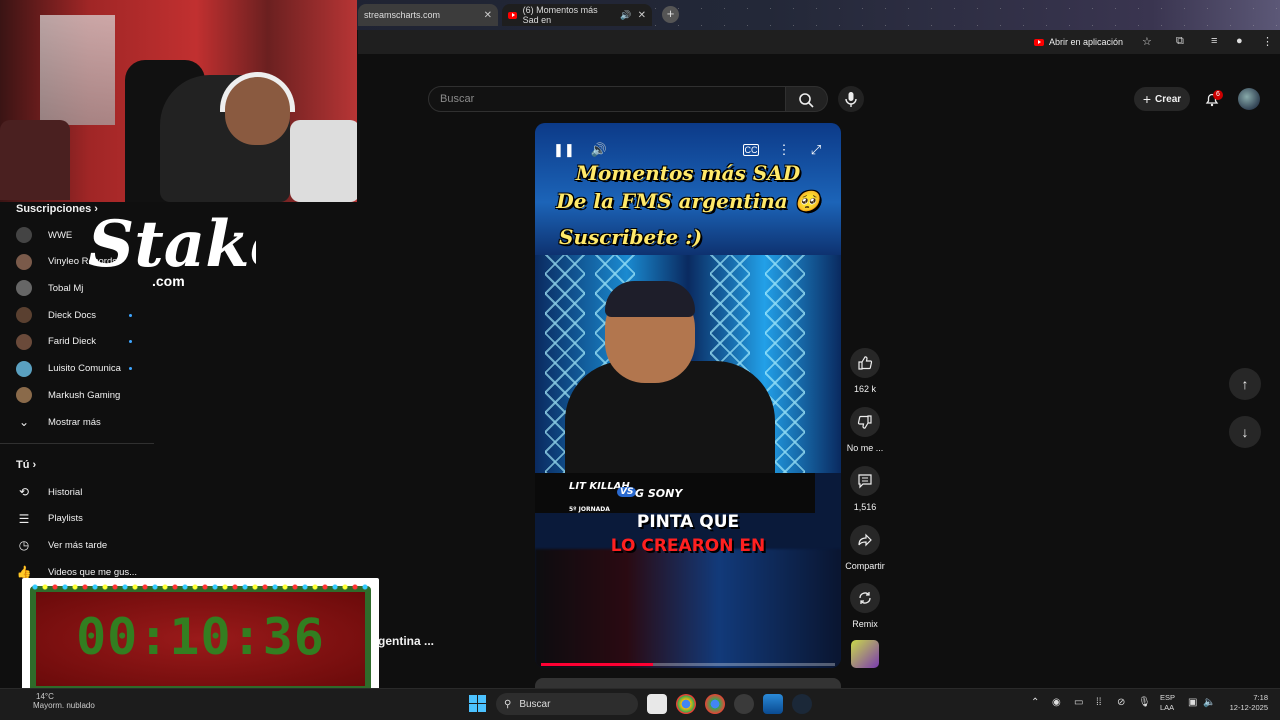  What do you see at coordinates (819, 67) in the screenshot?
I see `header-strip` at bounding box center [819, 67].